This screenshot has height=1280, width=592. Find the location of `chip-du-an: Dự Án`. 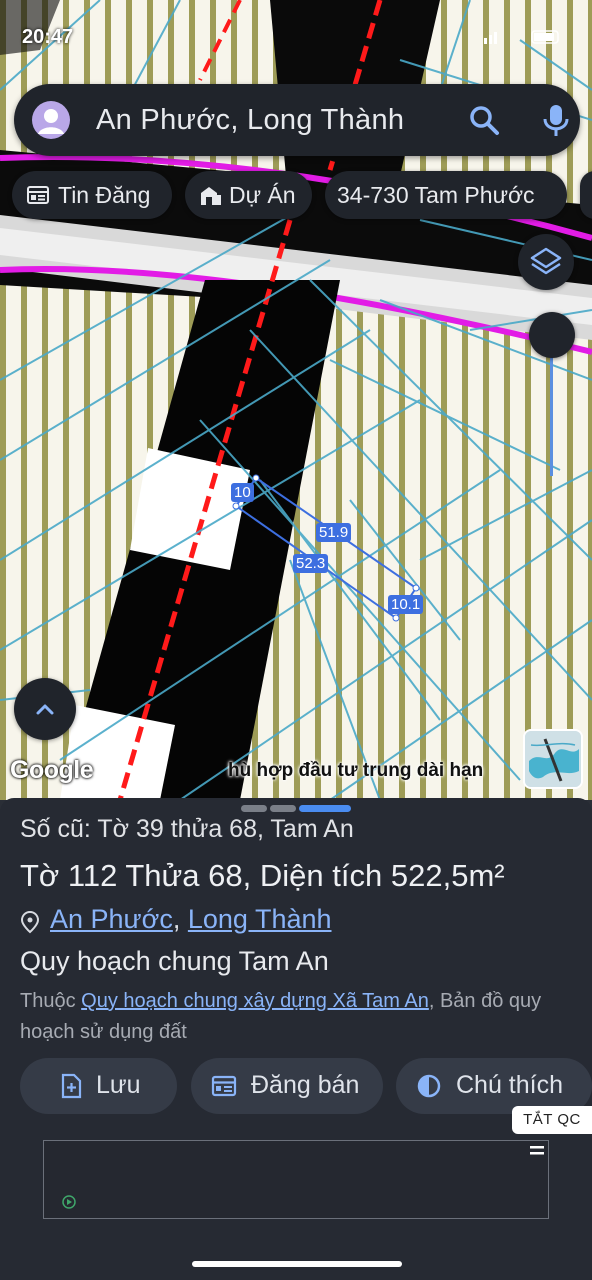

chip-du-an: Dự Án is located at coordinates (248, 195).